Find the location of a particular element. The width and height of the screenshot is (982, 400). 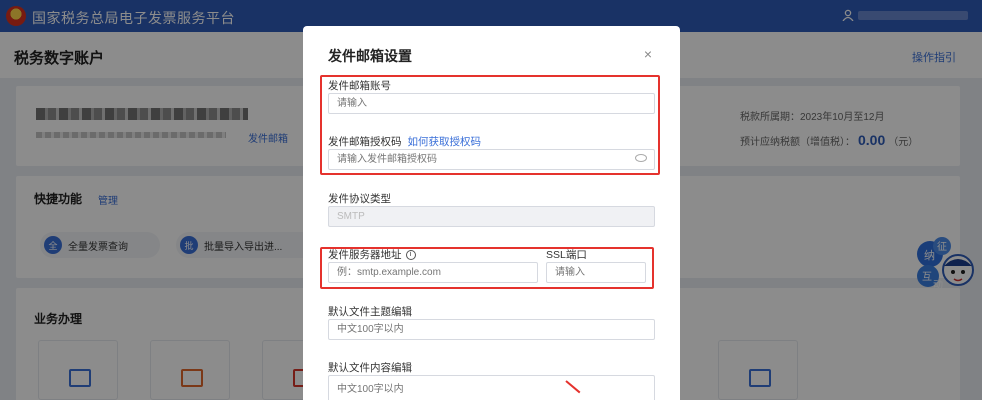

content-label: 默认文件内容编辑 is located at coordinates (370, 368).